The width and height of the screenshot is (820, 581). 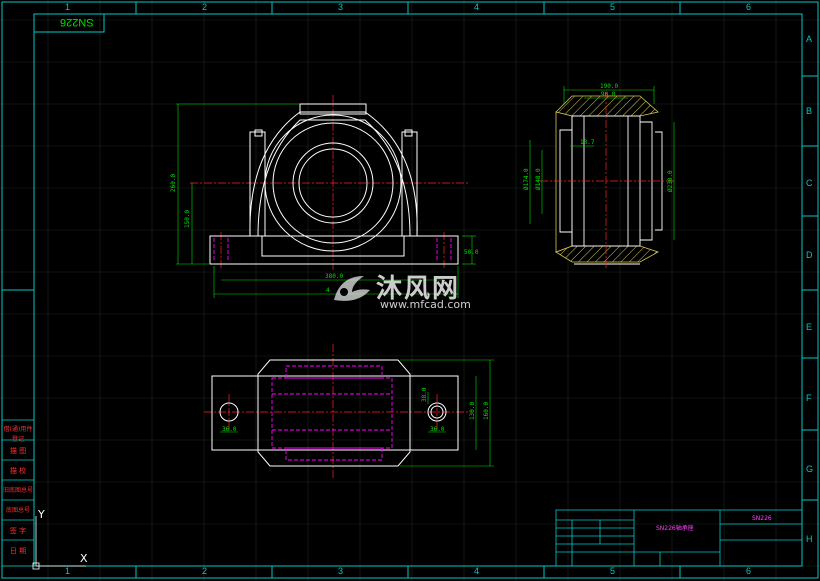 What do you see at coordinates (77, 22) in the screenshot?
I see `drawing-title-text: SN226` at bounding box center [77, 22].